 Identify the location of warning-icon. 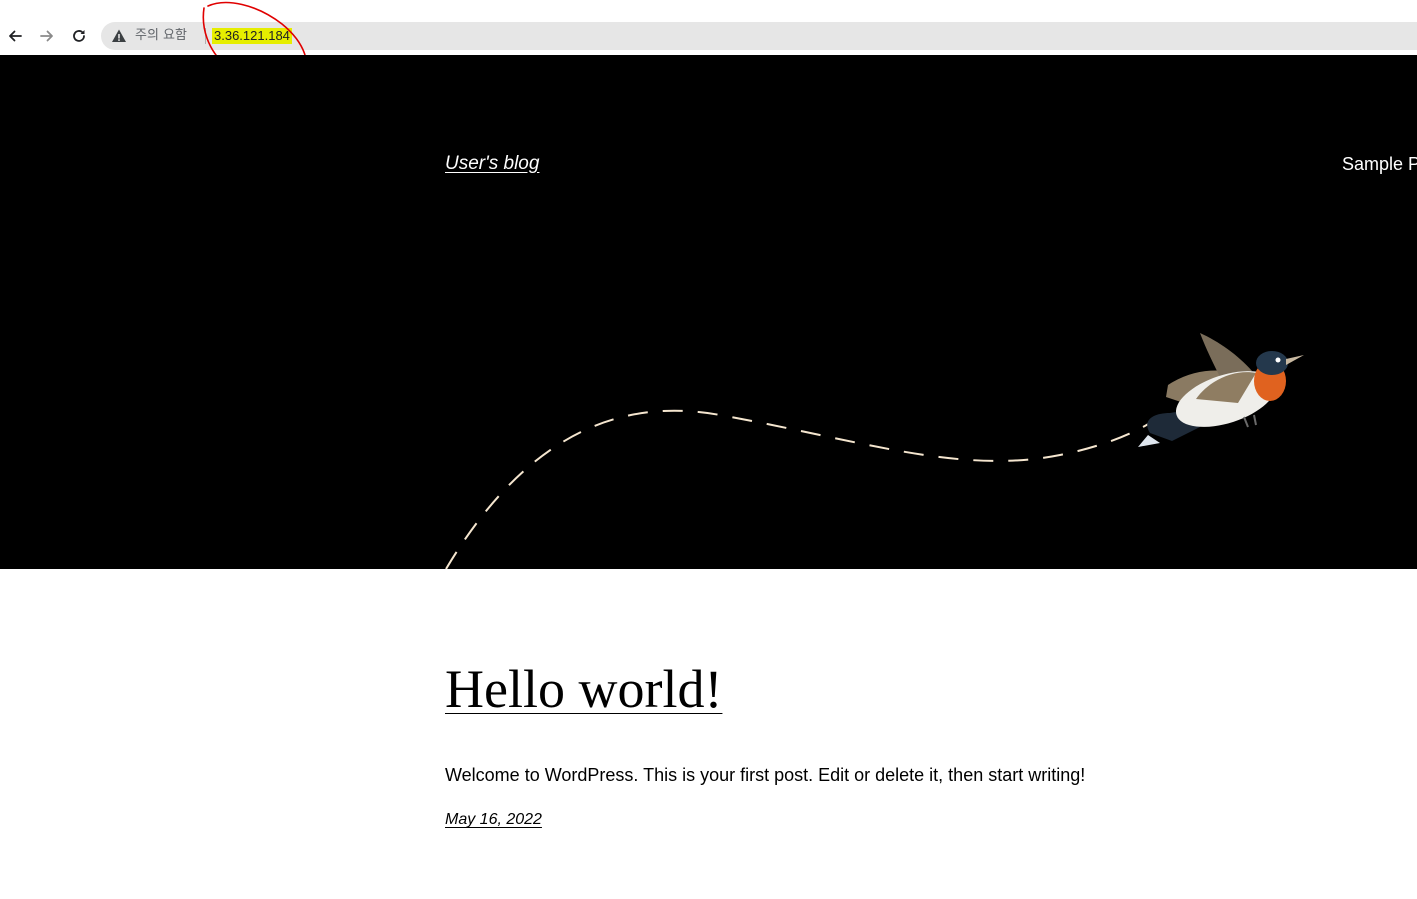
(119, 36).